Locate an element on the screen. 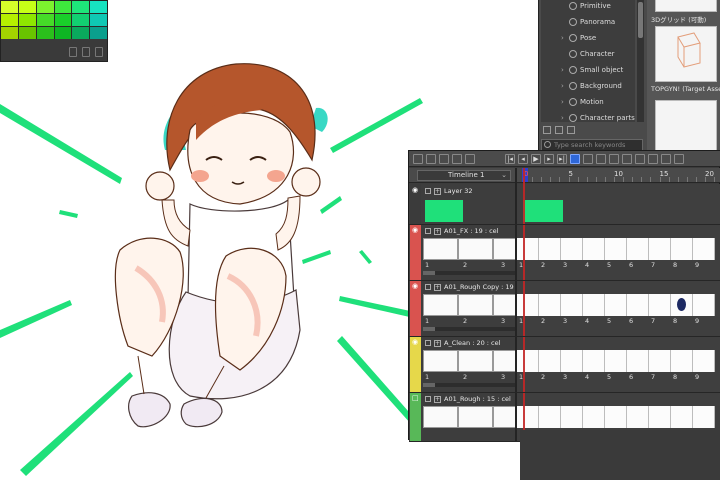  playhead is located at coordinates (524, 304).